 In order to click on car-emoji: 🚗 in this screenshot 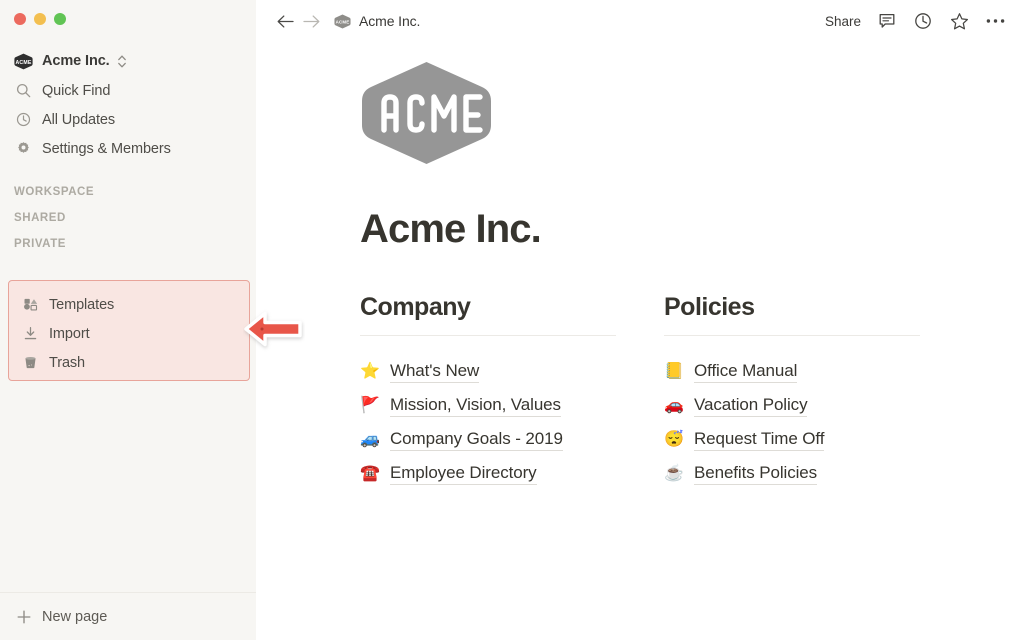, I will do `click(674, 405)`.